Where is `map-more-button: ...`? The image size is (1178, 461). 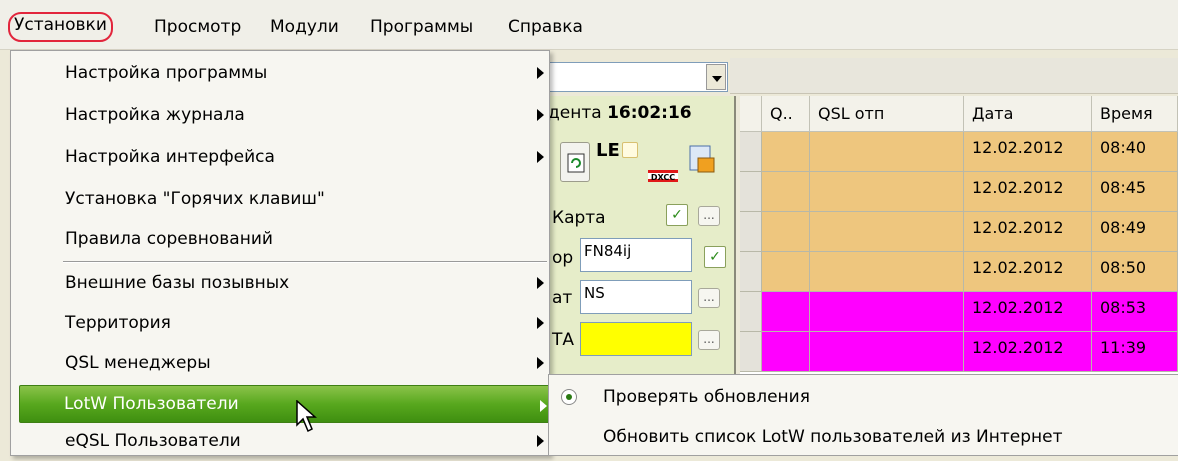
map-more-button: ... is located at coordinates (709, 216).